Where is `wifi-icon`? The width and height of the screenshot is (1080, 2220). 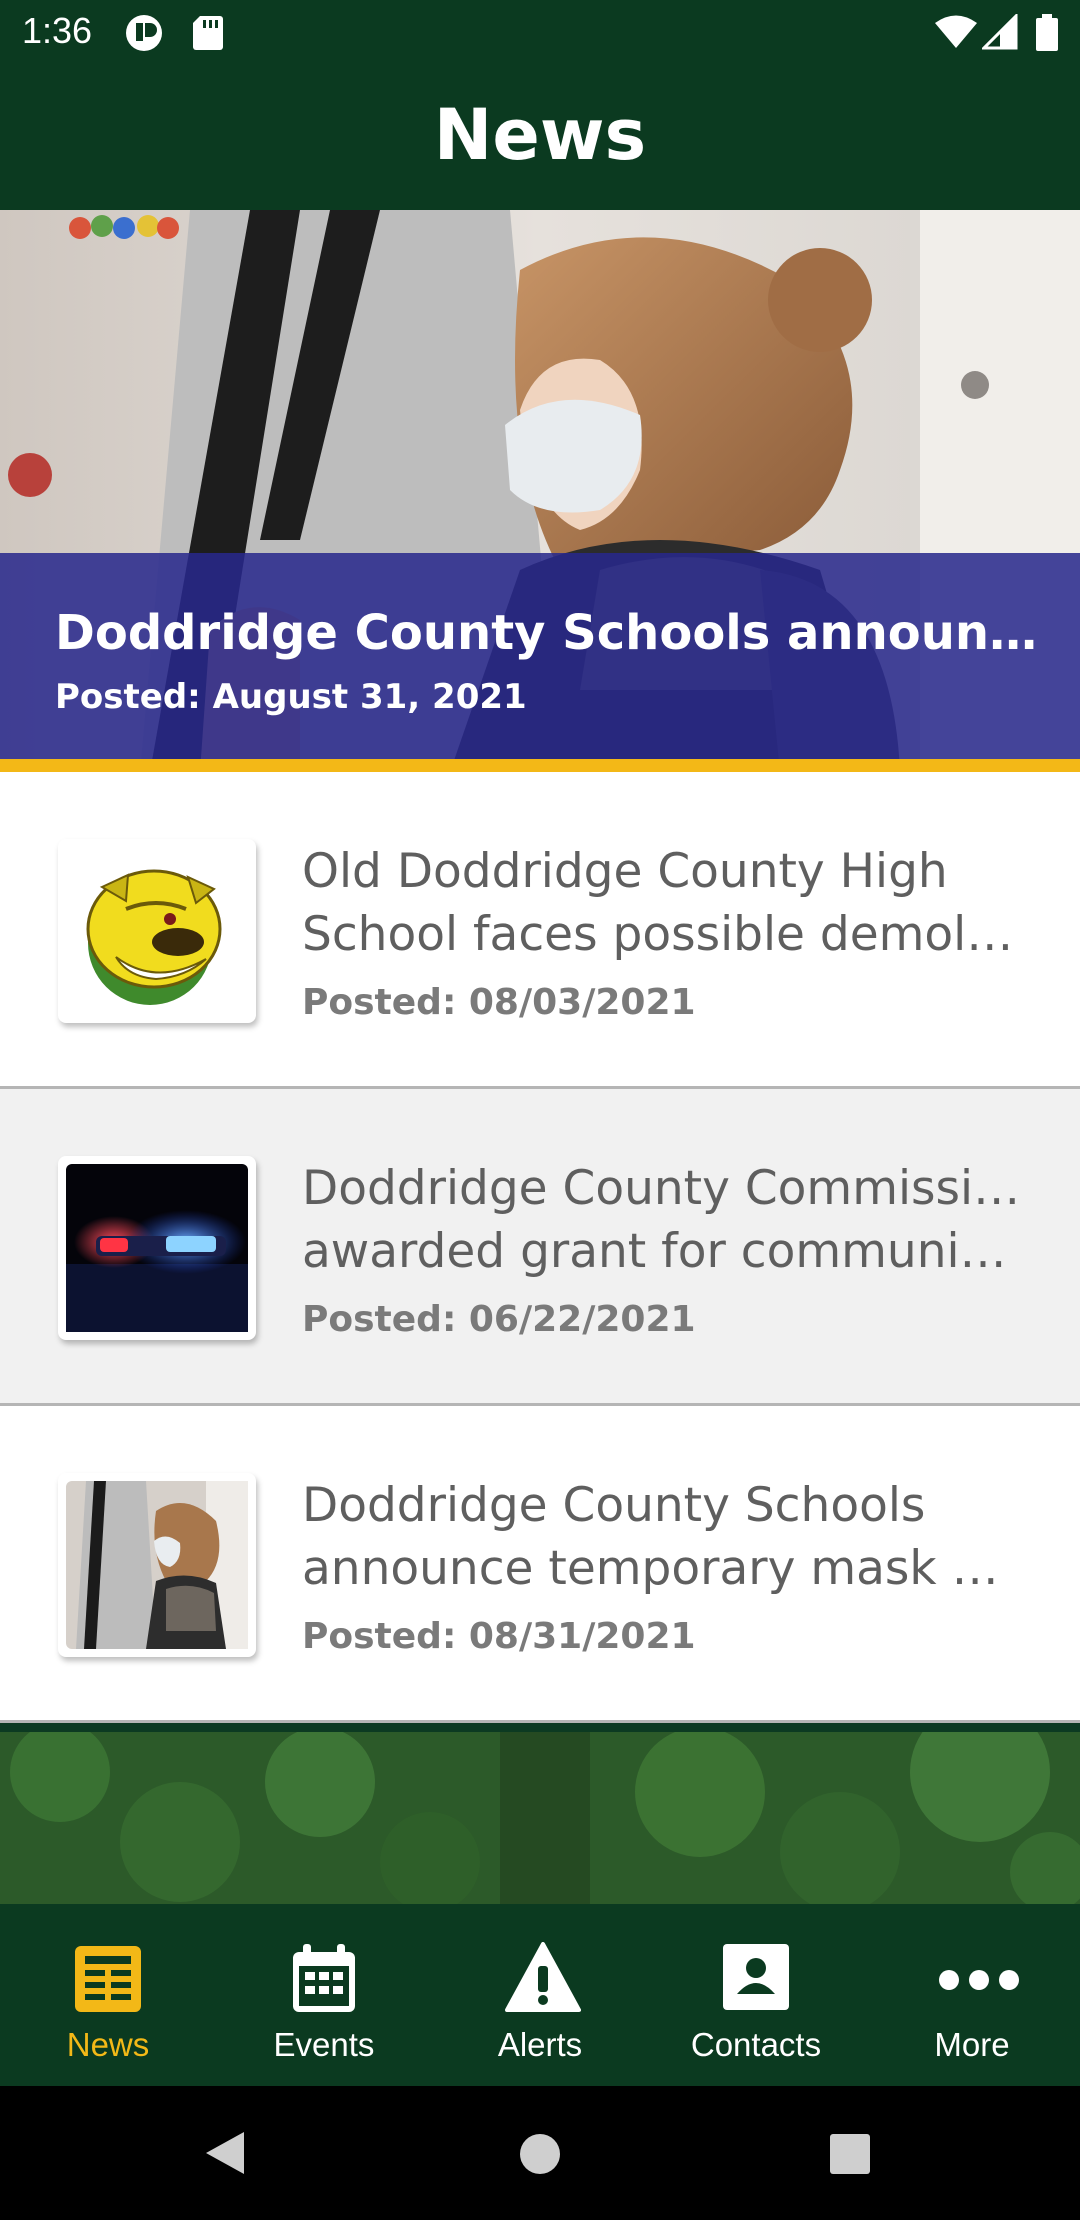
wifi-icon is located at coordinates (956, 34).